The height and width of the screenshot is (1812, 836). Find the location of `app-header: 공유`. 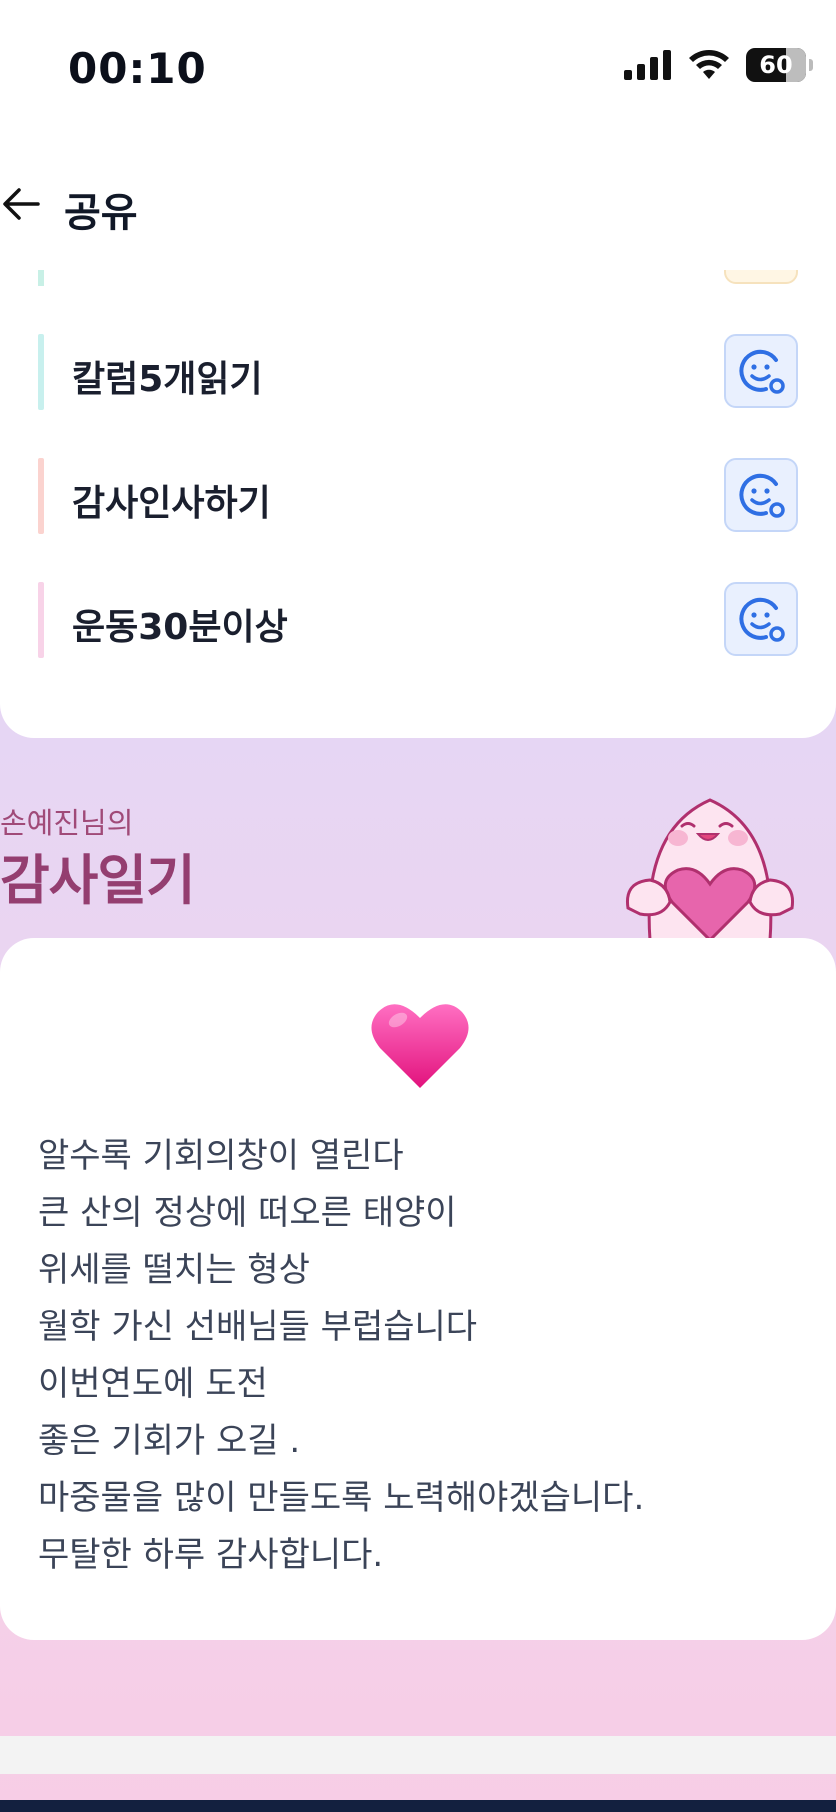

app-header: 공유 is located at coordinates (418, 200).